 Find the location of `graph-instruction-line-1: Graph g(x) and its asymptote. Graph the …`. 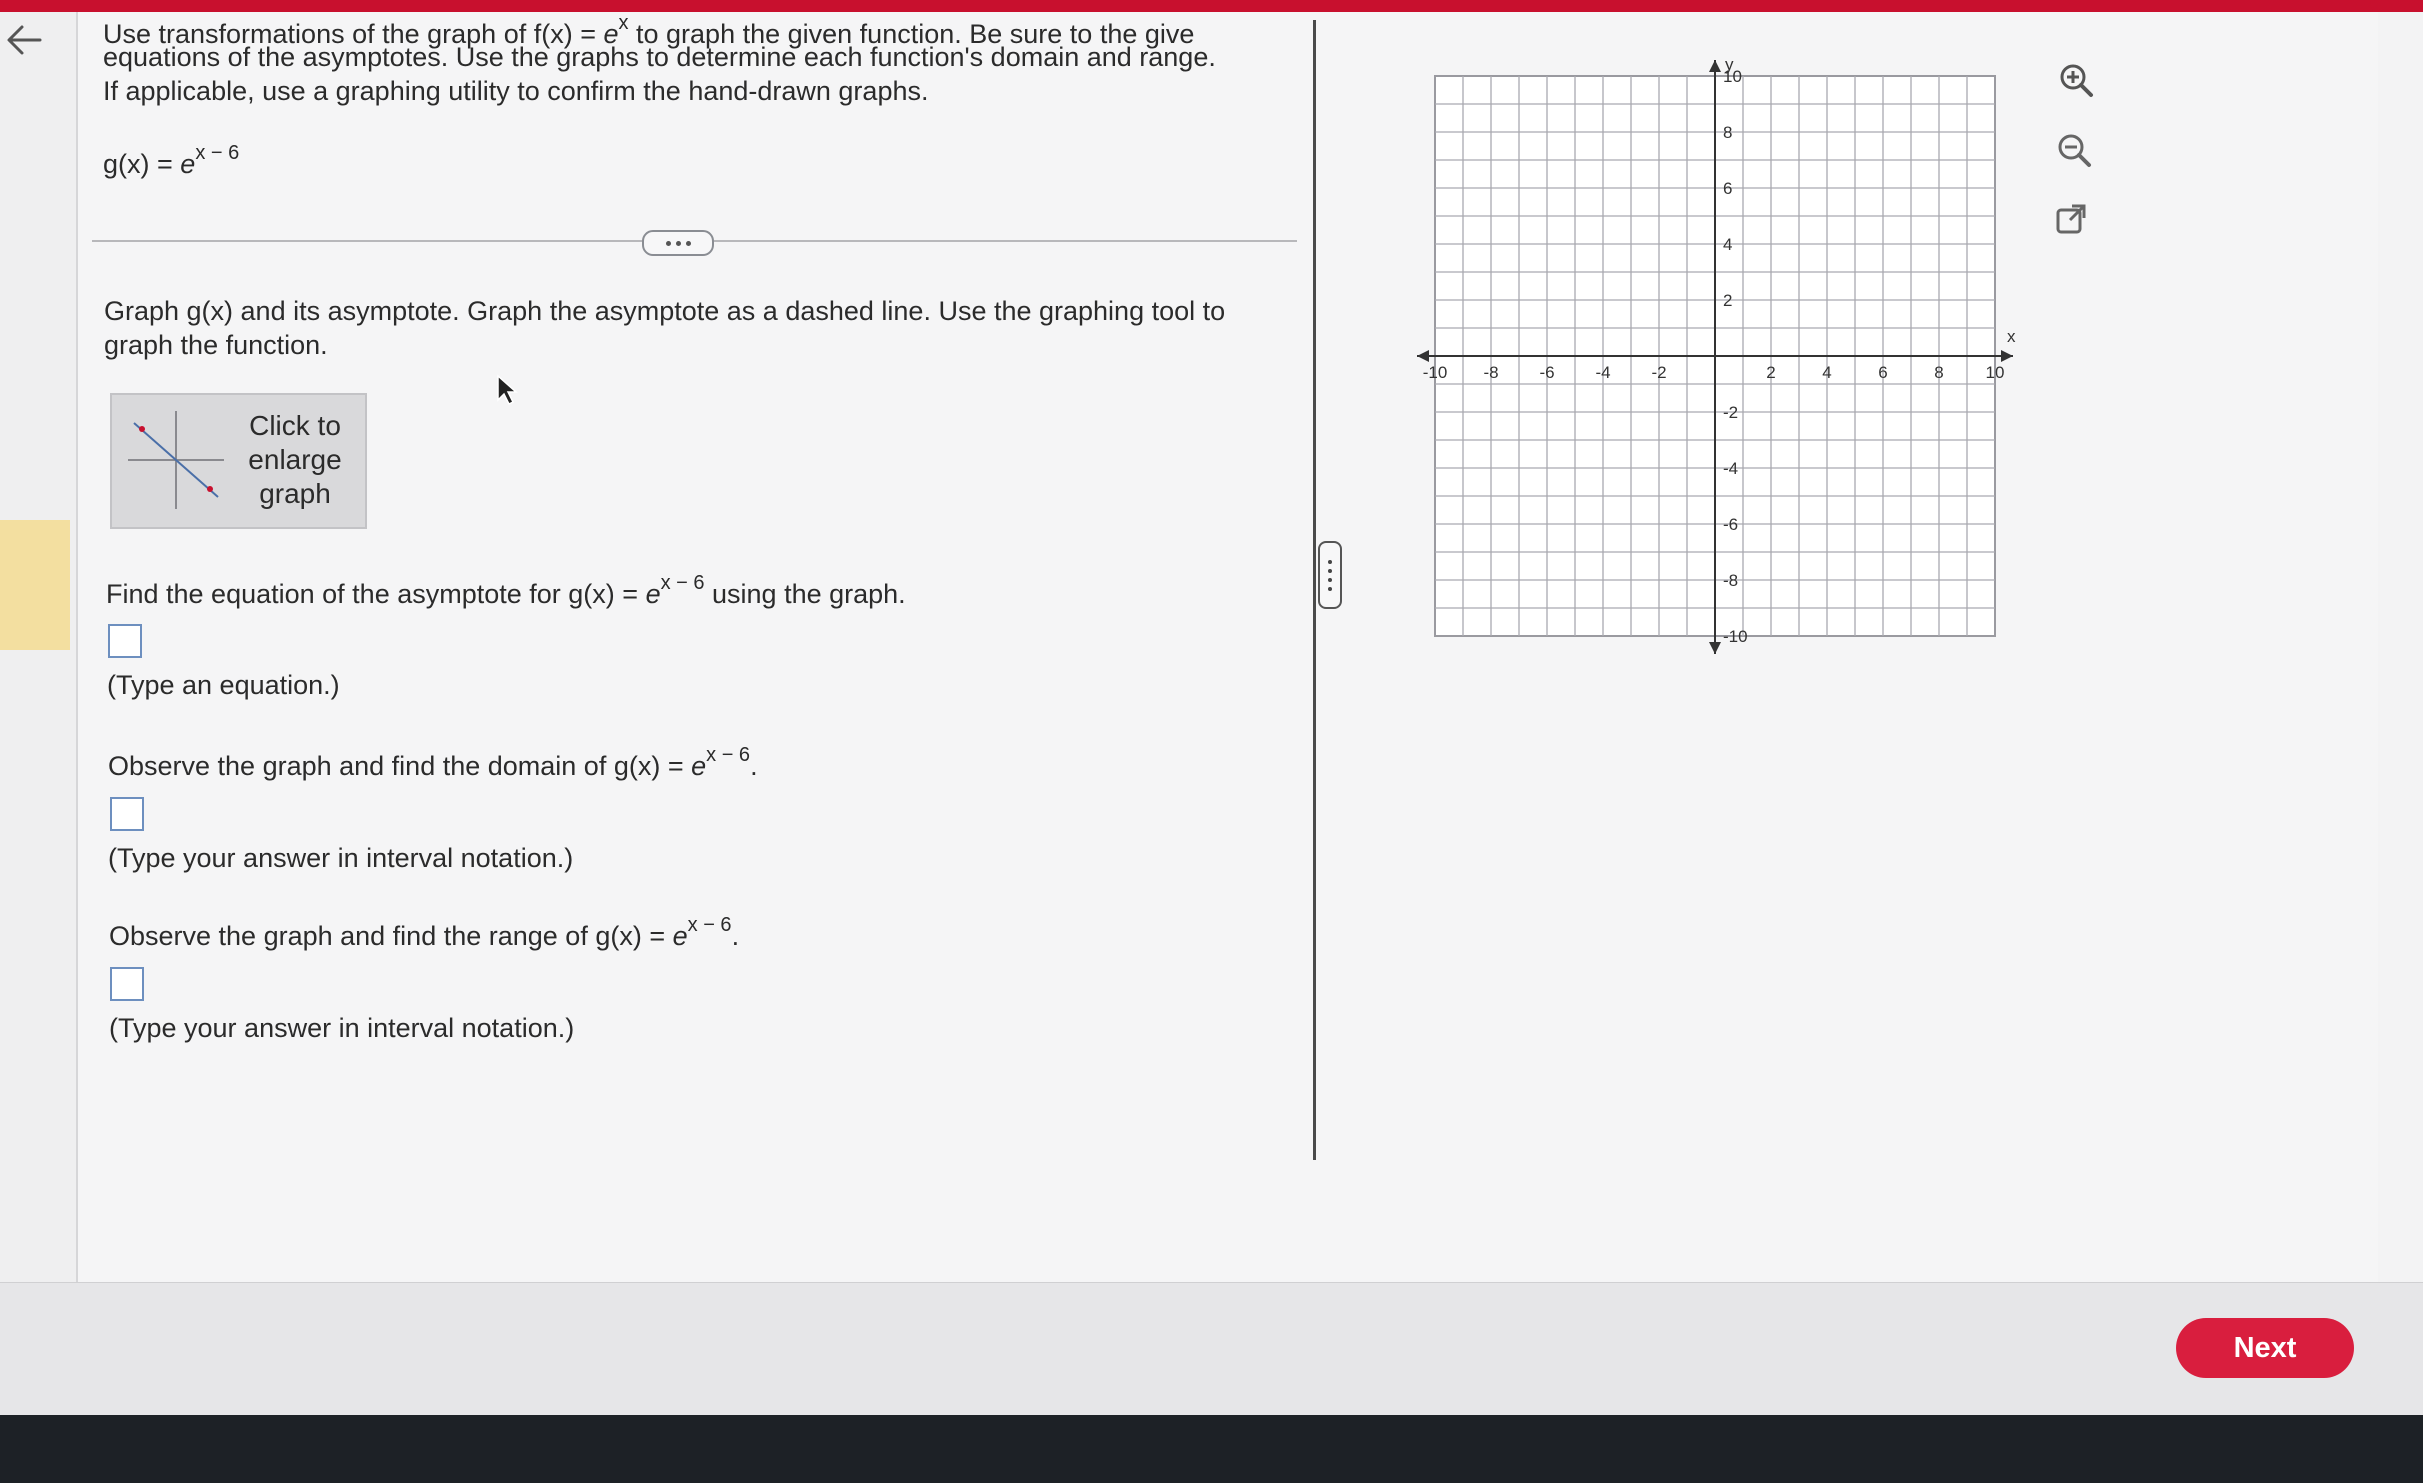

graph-instruction-line-1: Graph g(x) and its asymptote. Graph the … is located at coordinates (665, 311).